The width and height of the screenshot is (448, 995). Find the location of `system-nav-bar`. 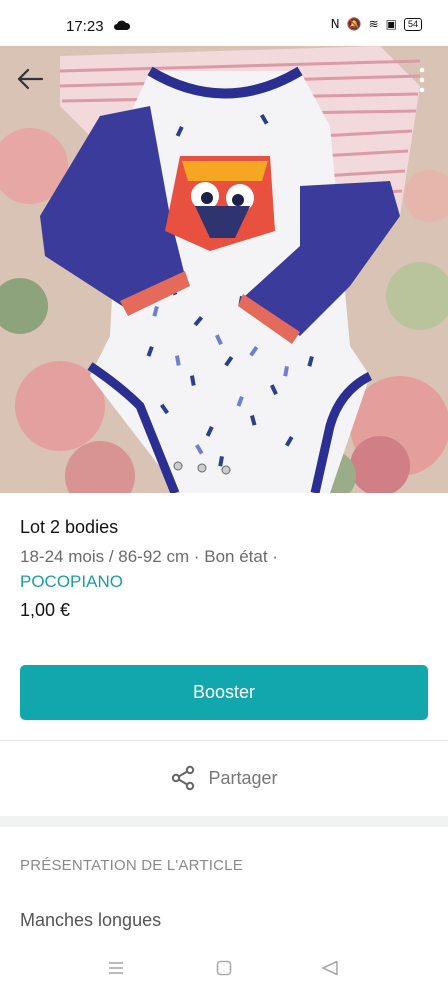

system-nav-bar is located at coordinates (224, 970).